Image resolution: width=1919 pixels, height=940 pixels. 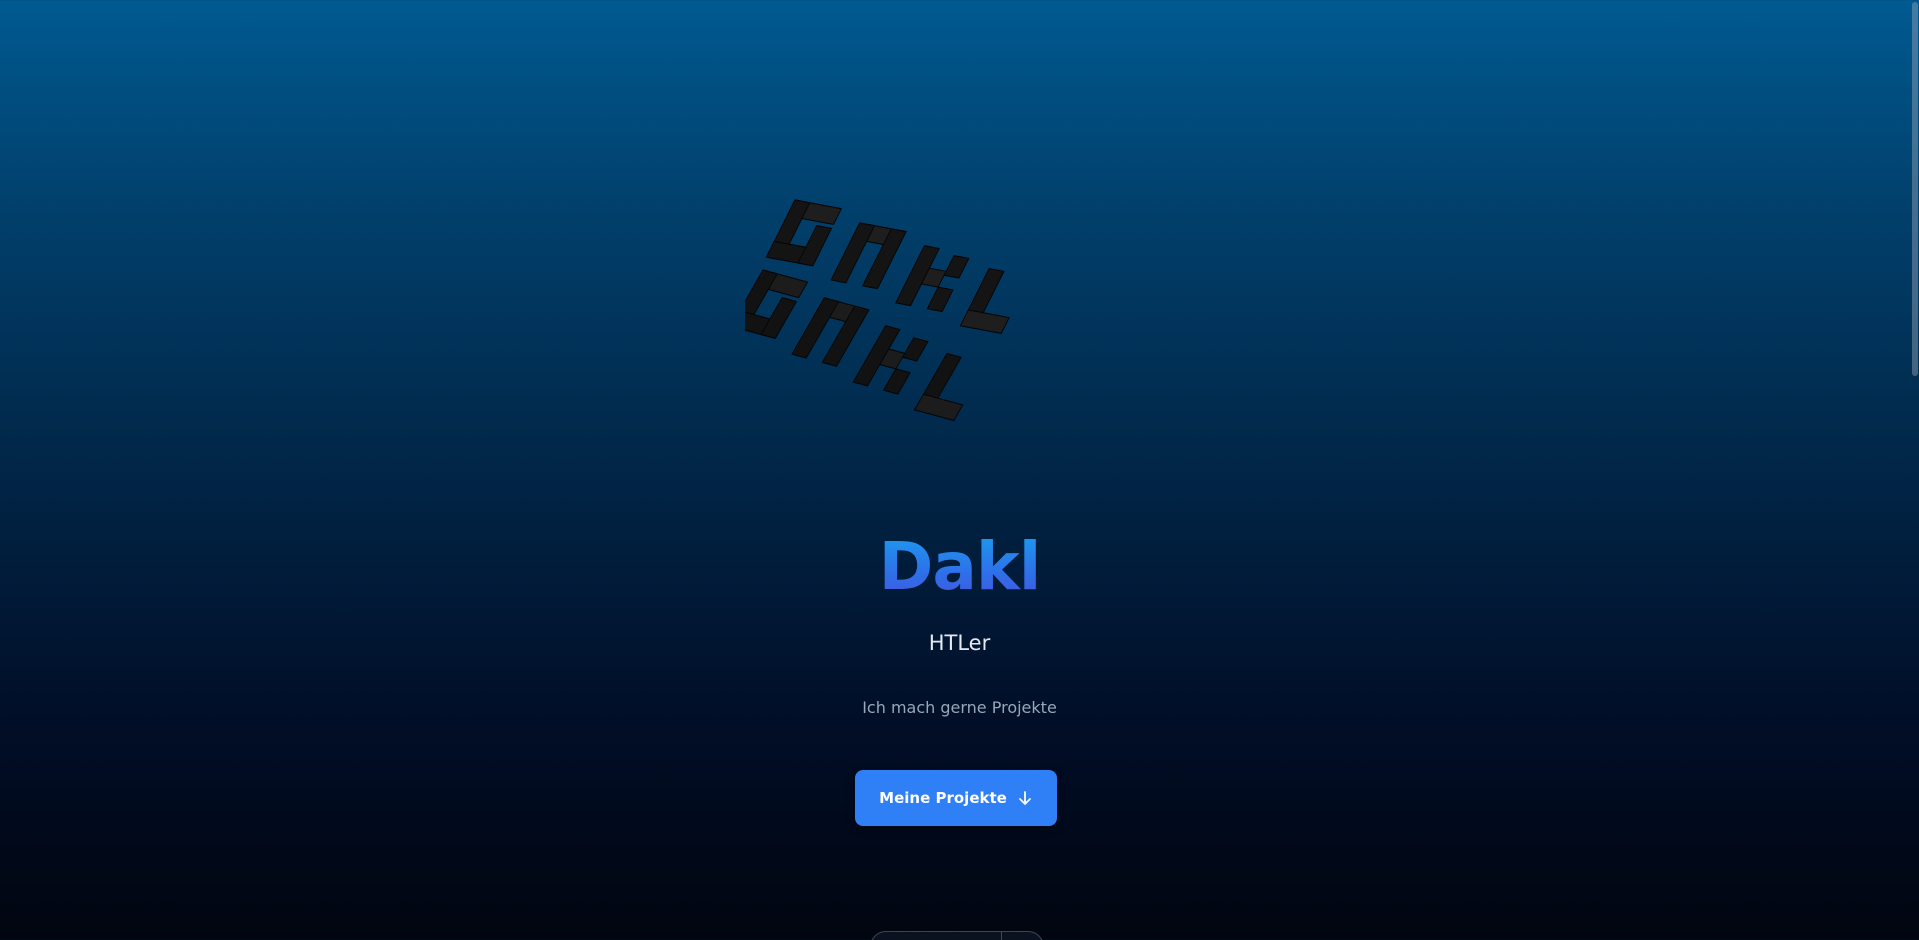 What do you see at coordinates (957, 935) in the screenshot?
I see `scroll-hint-pill` at bounding box center [957, 935].